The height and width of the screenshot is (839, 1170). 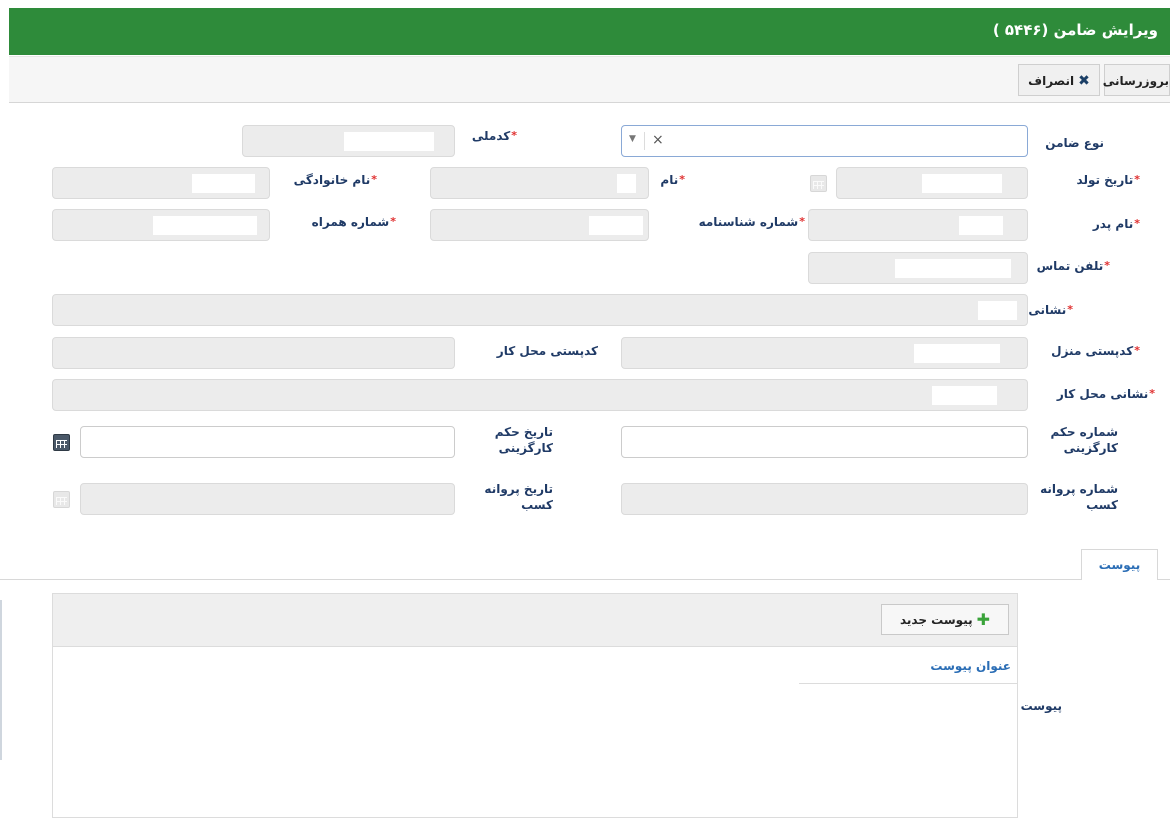 What do you see at coordinates (658, 140) in the screenshot?
I see `clear-icon: ×` at bounding box center [658, 140].